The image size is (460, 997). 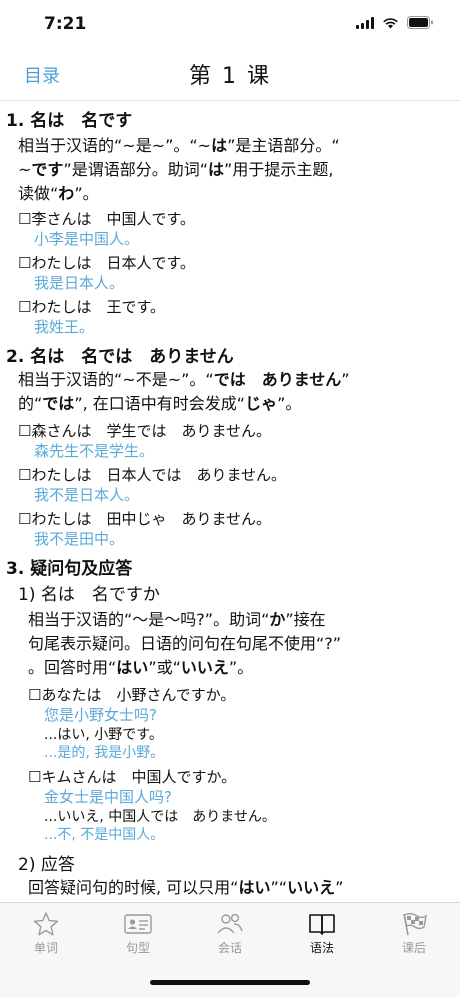 I want to click on example-sentence: ☐あなたは 小野さんですか。, so click(x=132, y=695).